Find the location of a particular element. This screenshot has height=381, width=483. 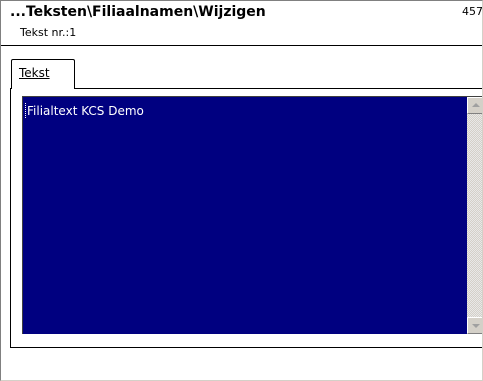

panel-left-border is located at coordinates (10, 218).